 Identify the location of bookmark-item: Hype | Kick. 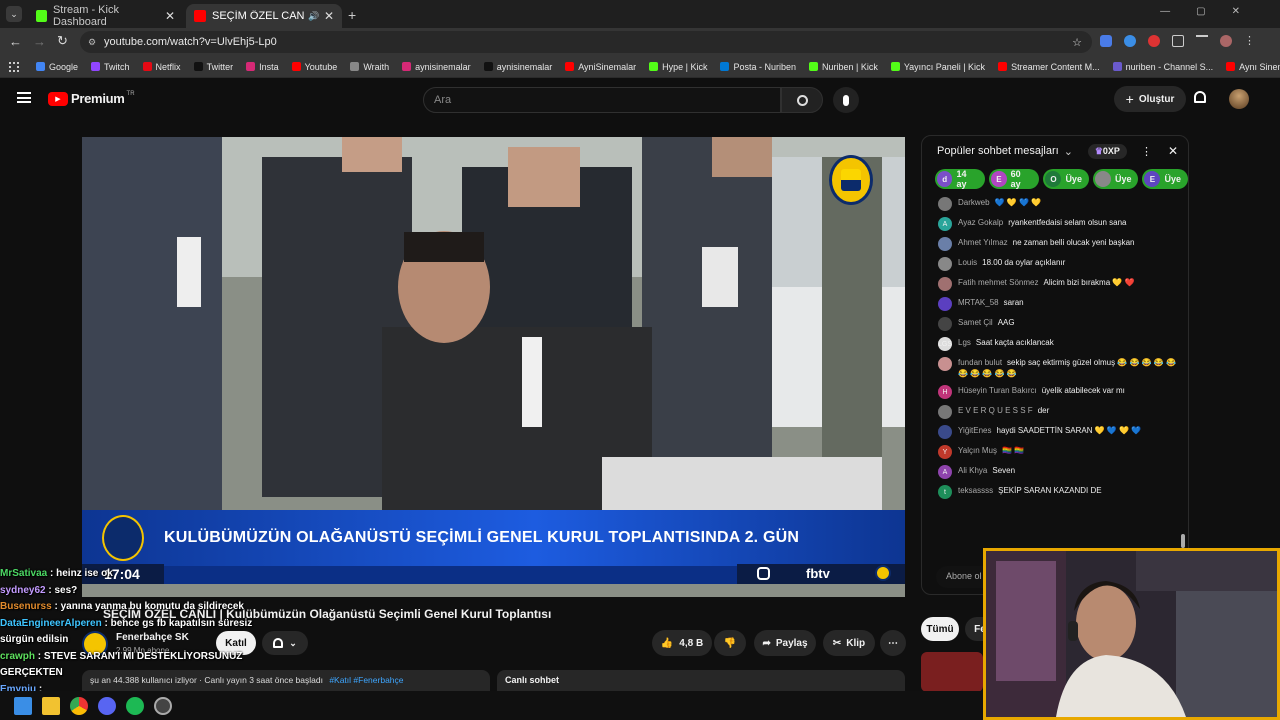
(678, 67).